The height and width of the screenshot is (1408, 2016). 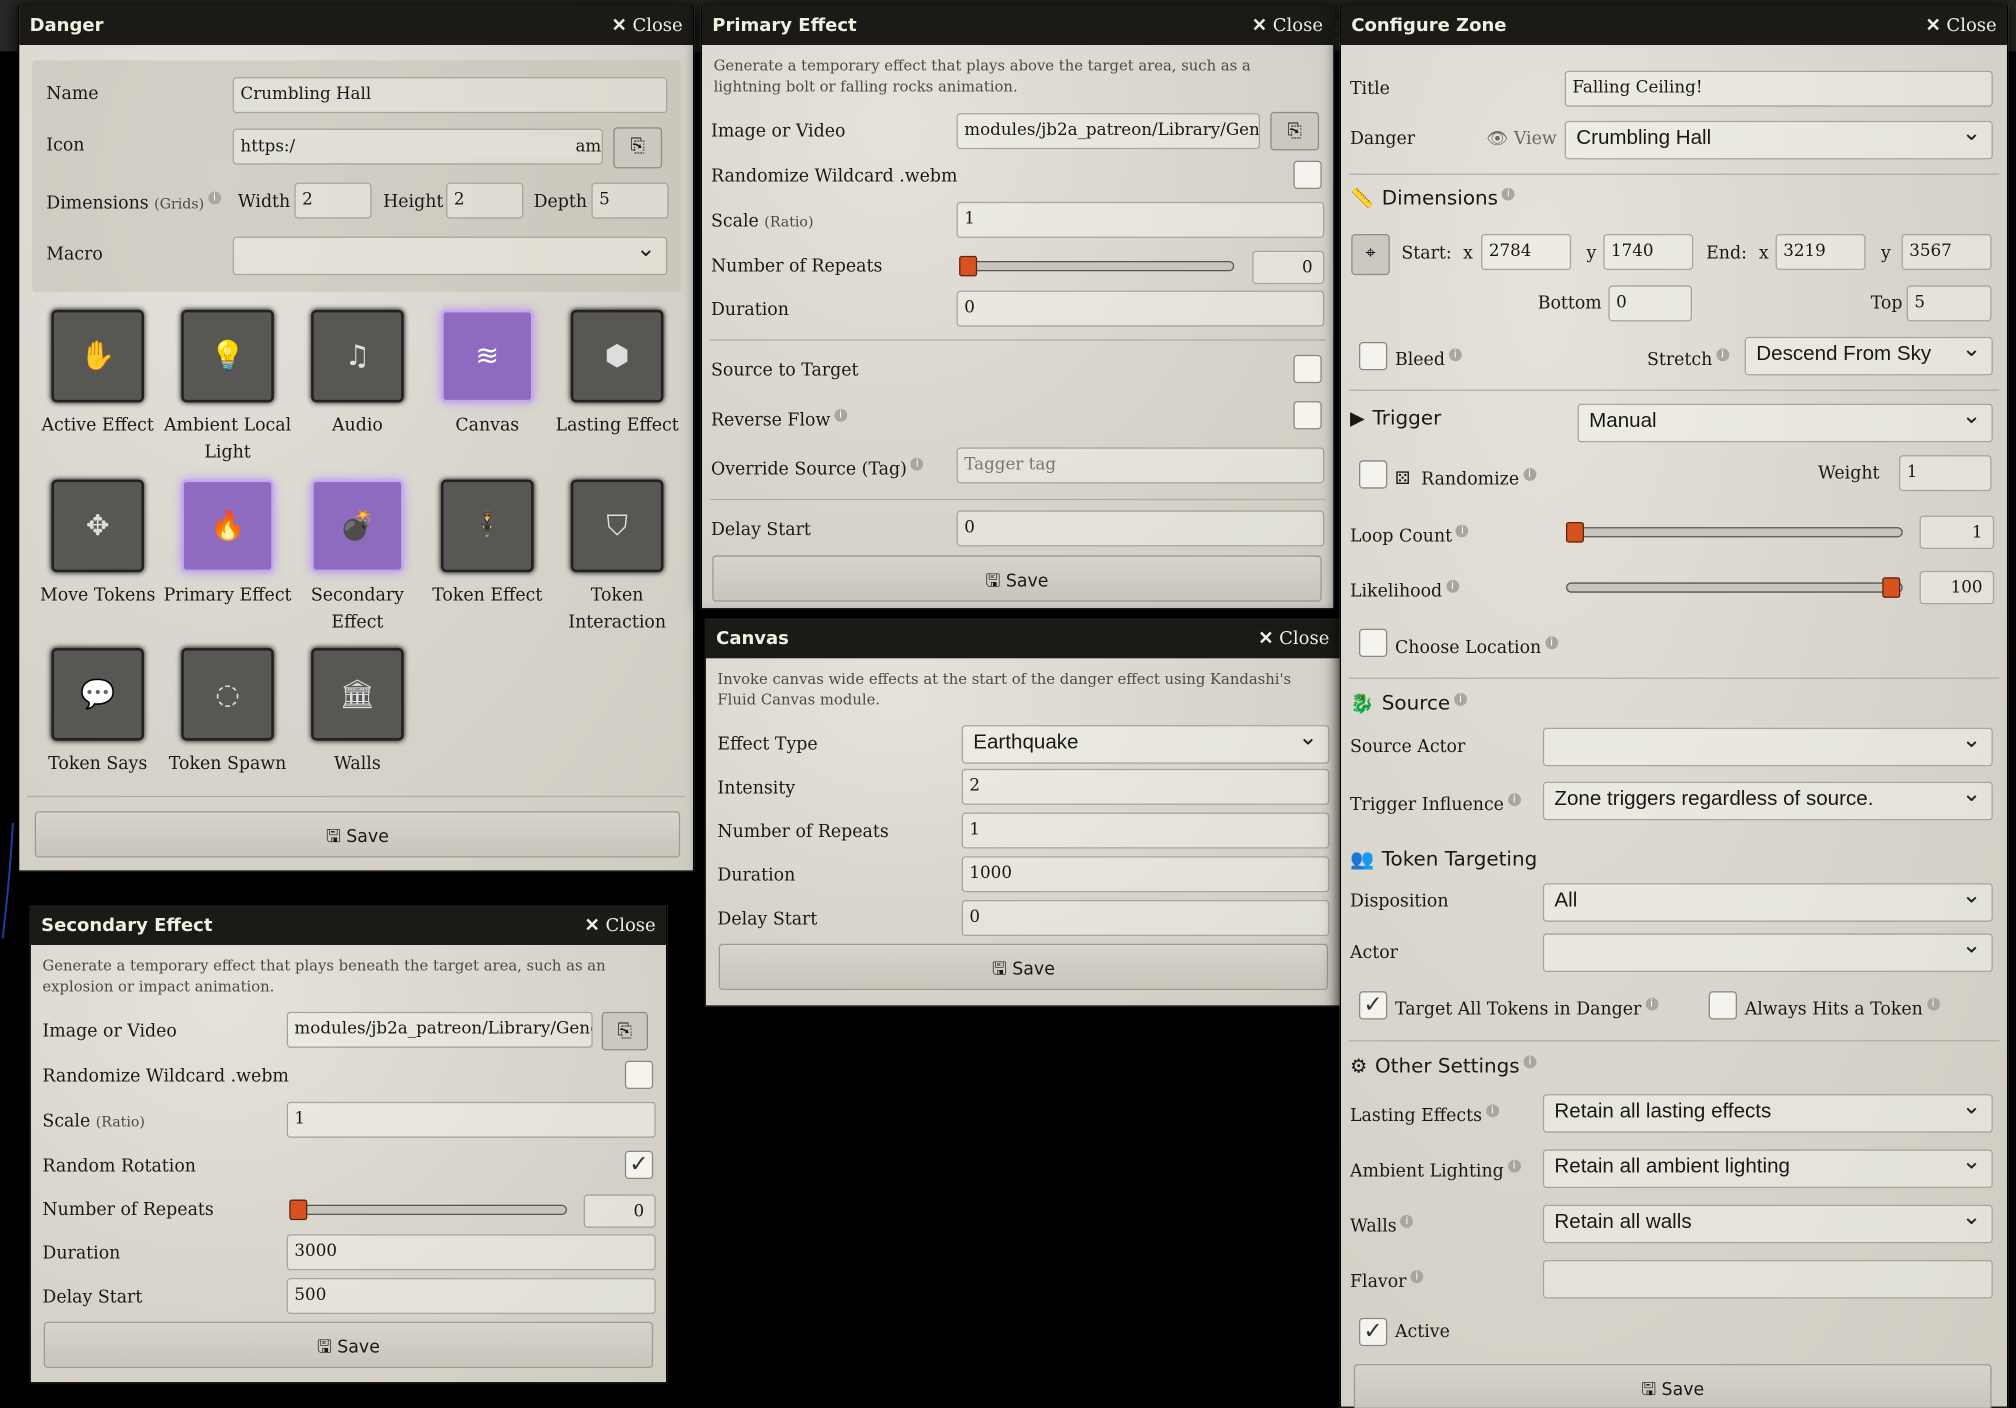 What do you see at coordinates (1767, 1113) in the screenshot?
I see `lasting-select: Retain all lasting effects` at bounding box center [1767, 1113].